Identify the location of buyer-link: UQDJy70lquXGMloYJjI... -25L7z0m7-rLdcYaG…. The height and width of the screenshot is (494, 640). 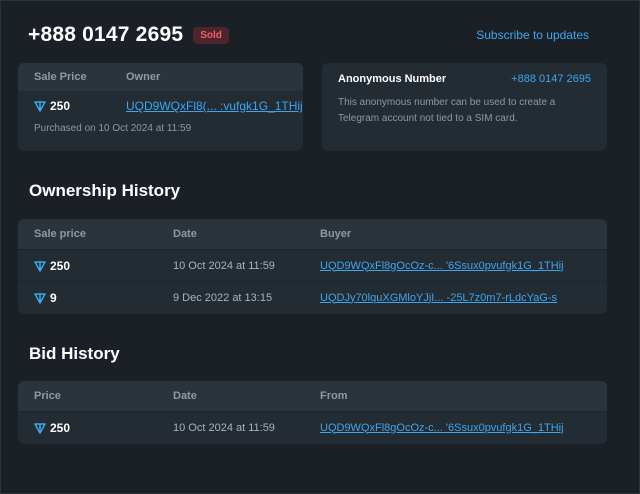
(438, 297).